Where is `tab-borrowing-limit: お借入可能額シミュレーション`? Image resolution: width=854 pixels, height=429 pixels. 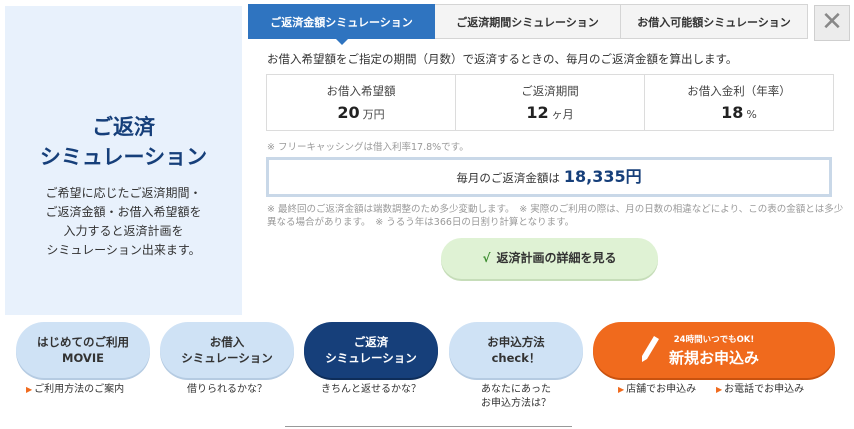
tab-borrowing-limit: お借入可能額シミュレーション is located at coordinates (714, 21).